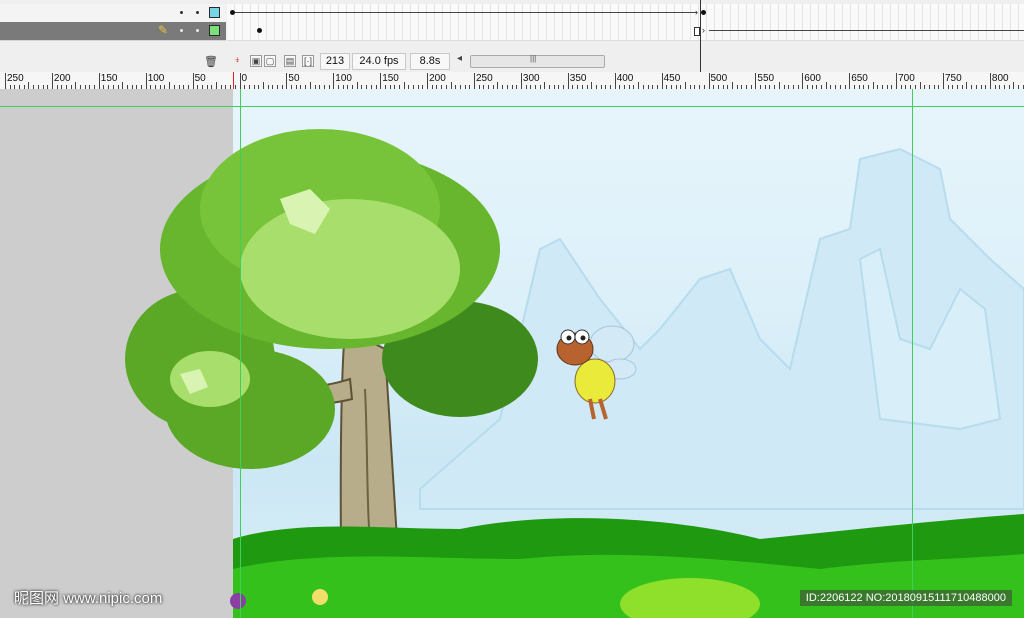  What do you see at coordinates (290, 61) in the screenshot?
I see `edit-multiple-frames-icon: ▤` at bounding box center [290, 61].